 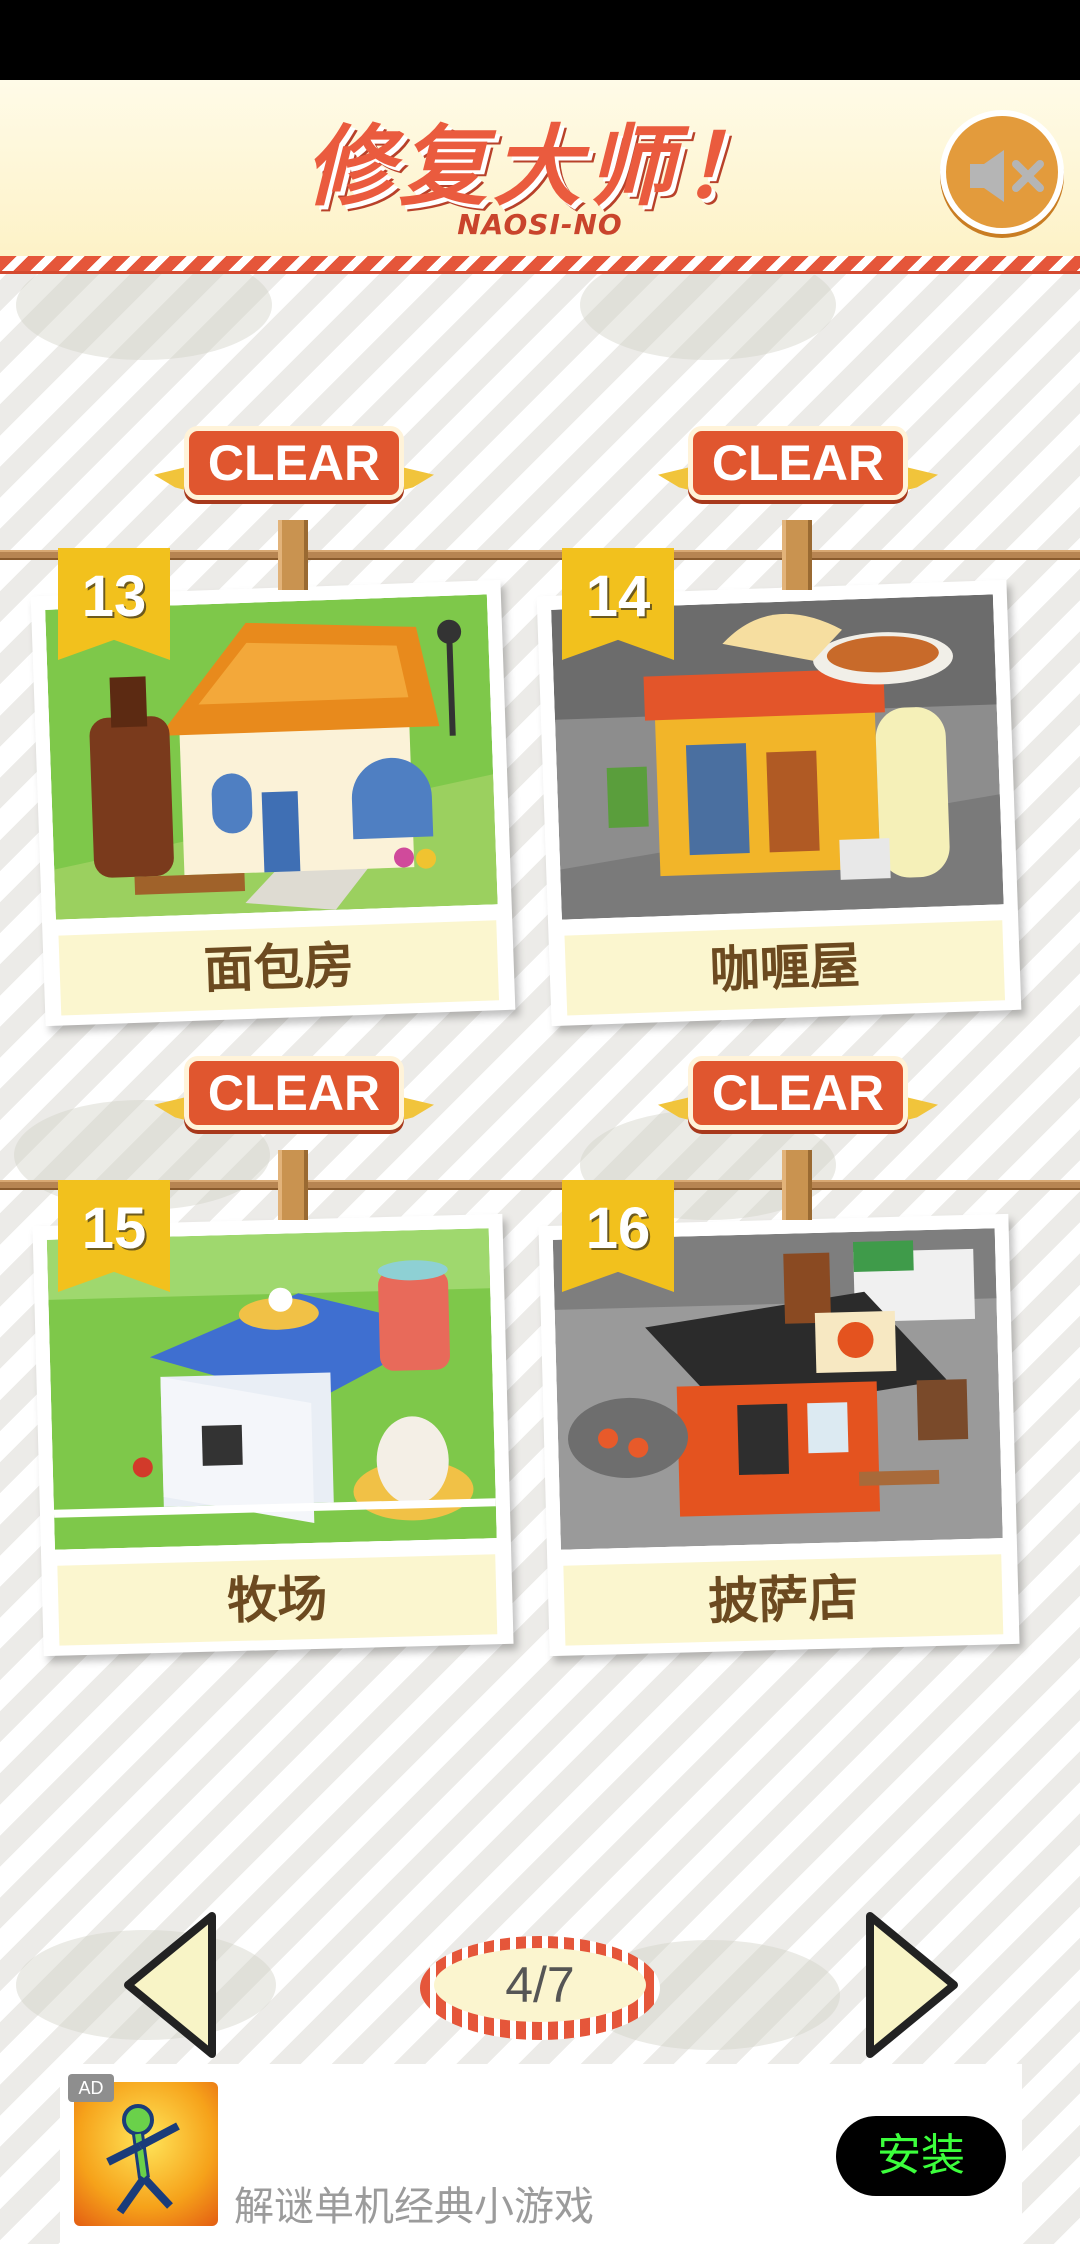 I want to click on ad-banner: AD 解谜单机经典小游戏 安装, so click(x=541, y=2154).